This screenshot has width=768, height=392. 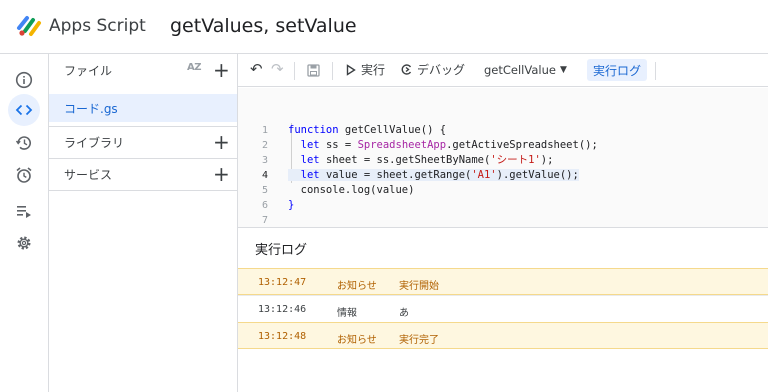 I want to click on log-message: 実行開始, so click(x=419, y=286).